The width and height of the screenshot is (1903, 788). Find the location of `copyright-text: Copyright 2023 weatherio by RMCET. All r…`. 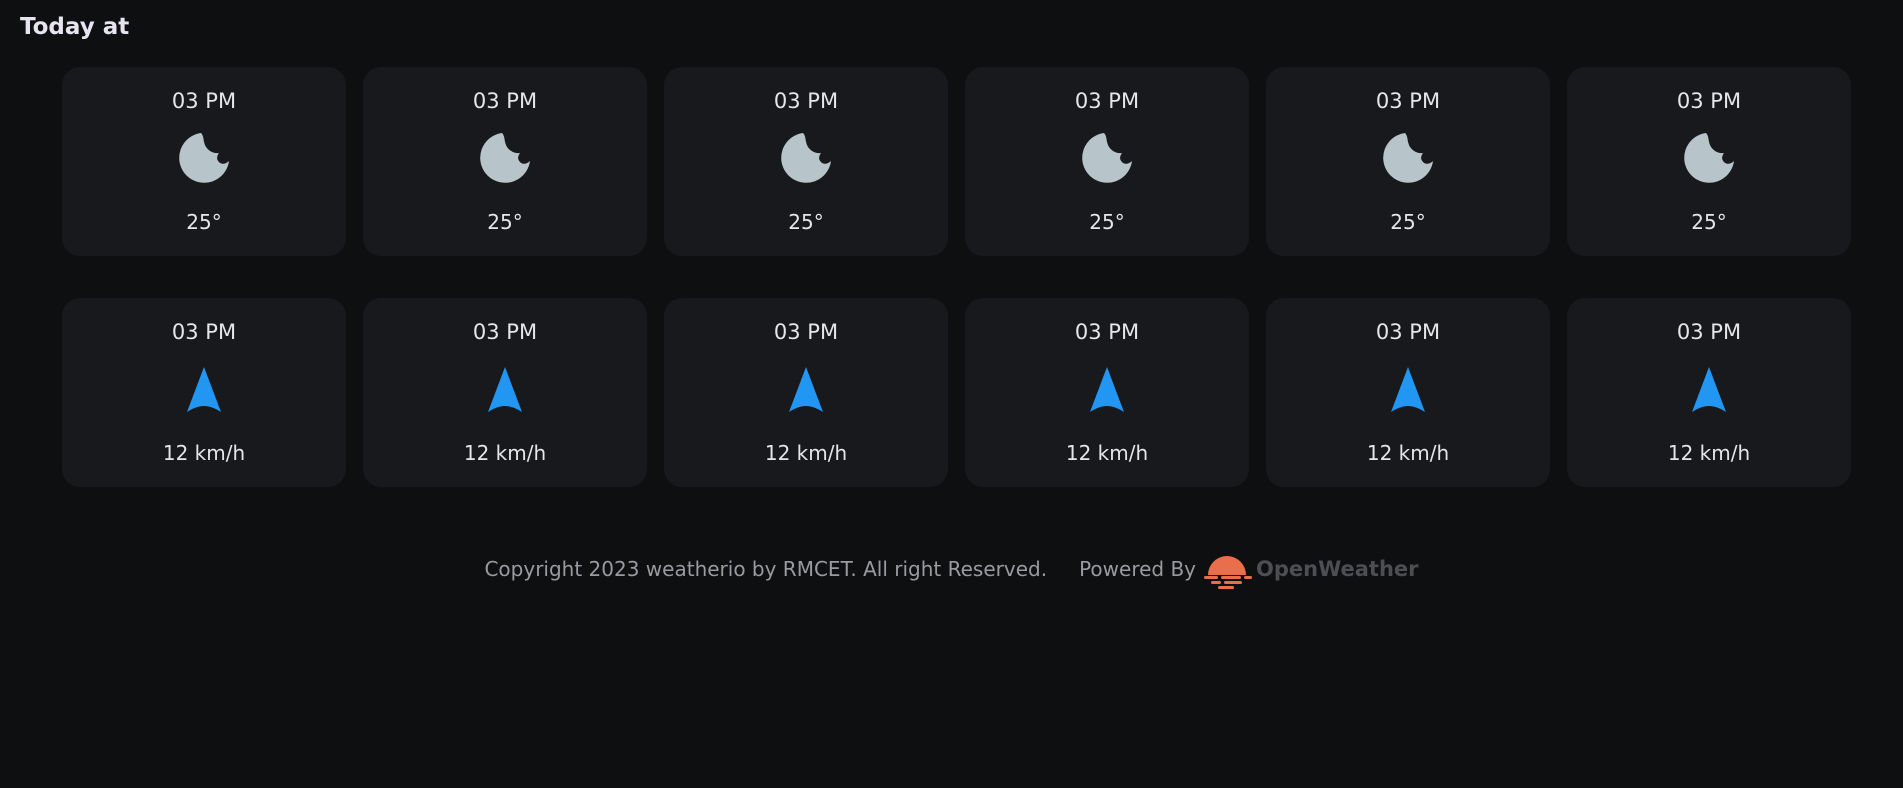

copyright-text: Copyright 2023 weatherio by RMCET. All r… is located at coordinates (766, 569).